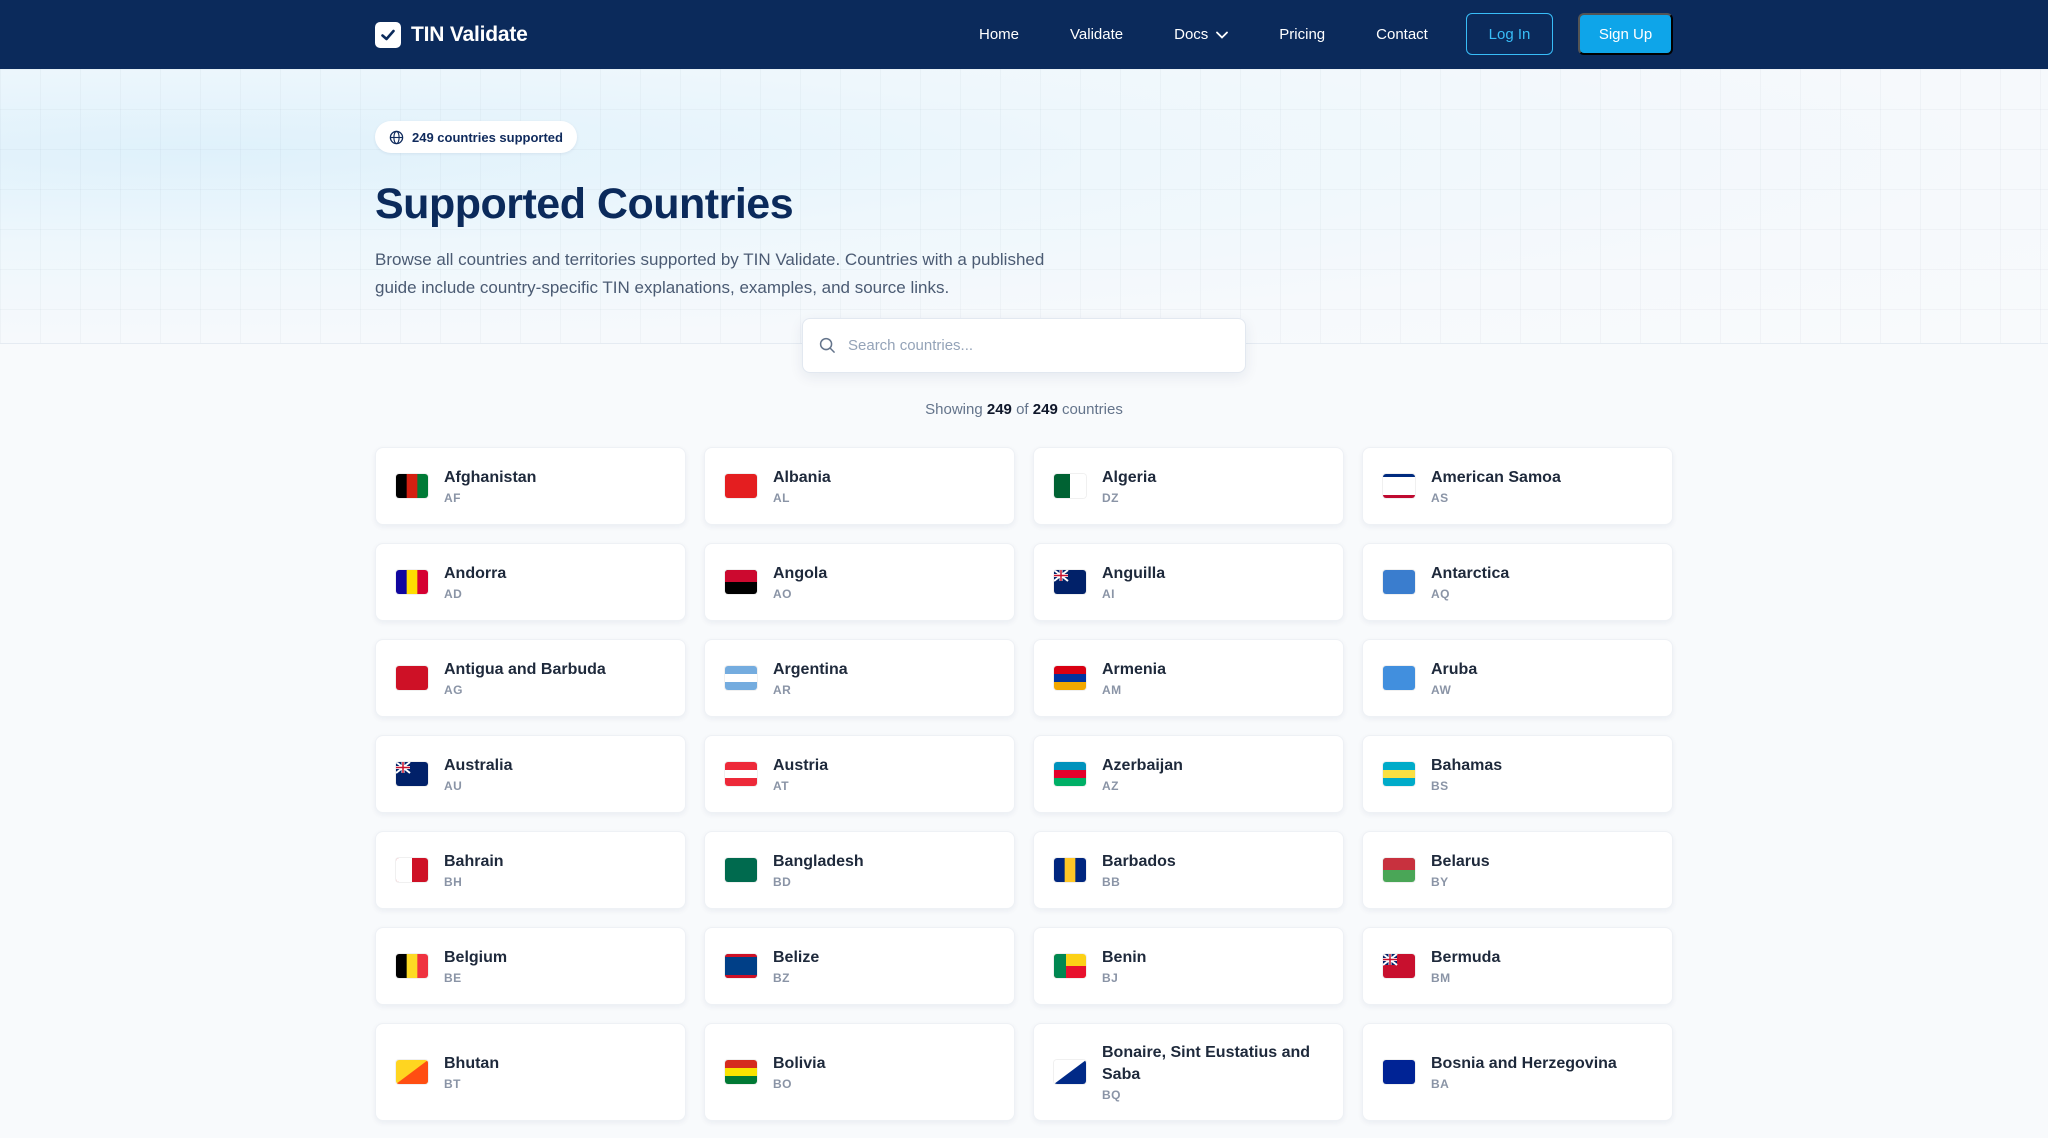 The width and height of the screenshot is (2048, 1138). Describe the element at coordinates (781, 786) in the screenshot. I see `country-code: AT` at that location.